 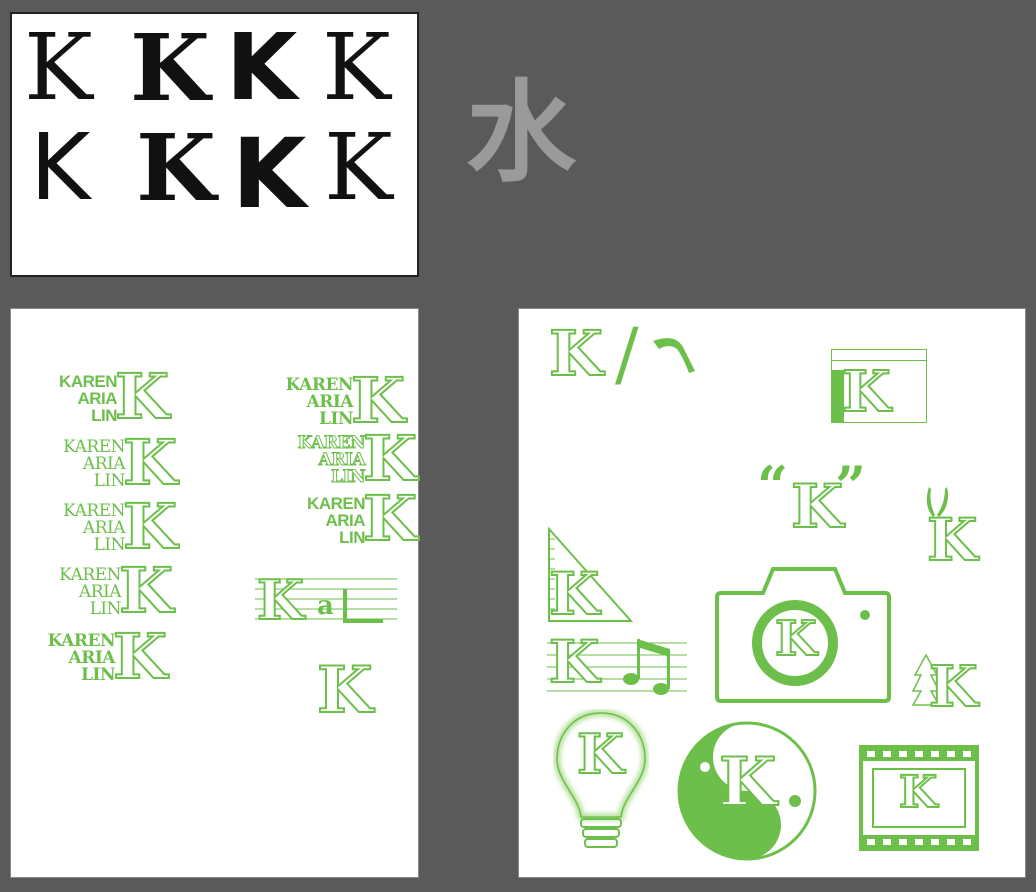 What do you see at coordinates (918, 792) in the screenshot?
I see `film-k: K` at bounding box center [918, 792].